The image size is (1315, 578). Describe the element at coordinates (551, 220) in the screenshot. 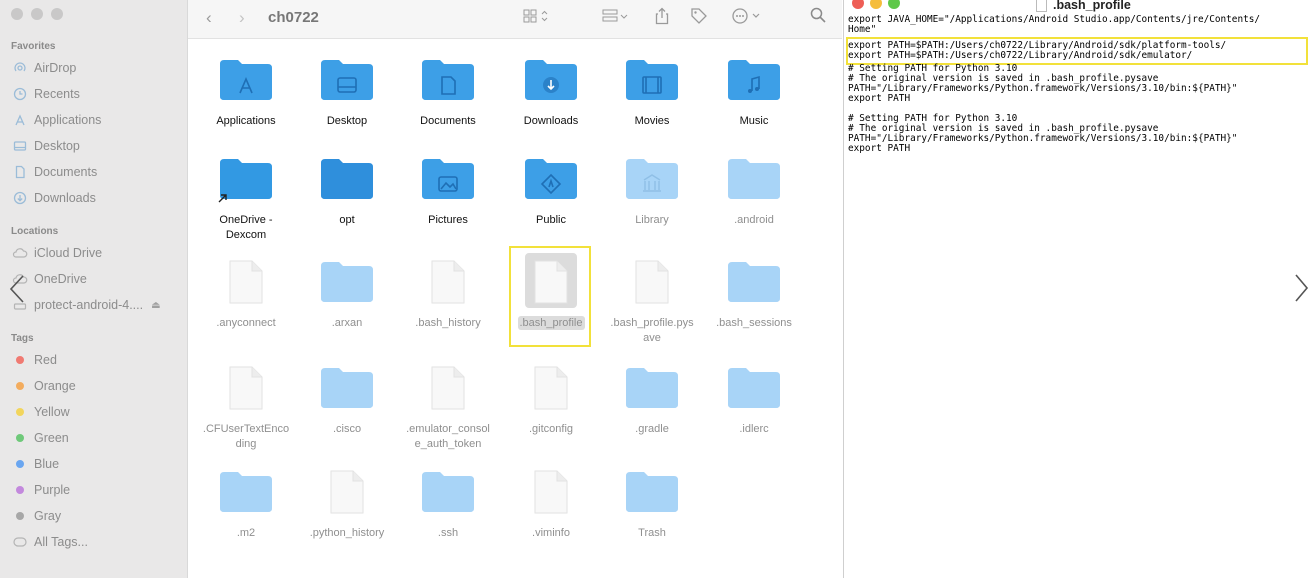

I see `file-item-label: Public` at that location.